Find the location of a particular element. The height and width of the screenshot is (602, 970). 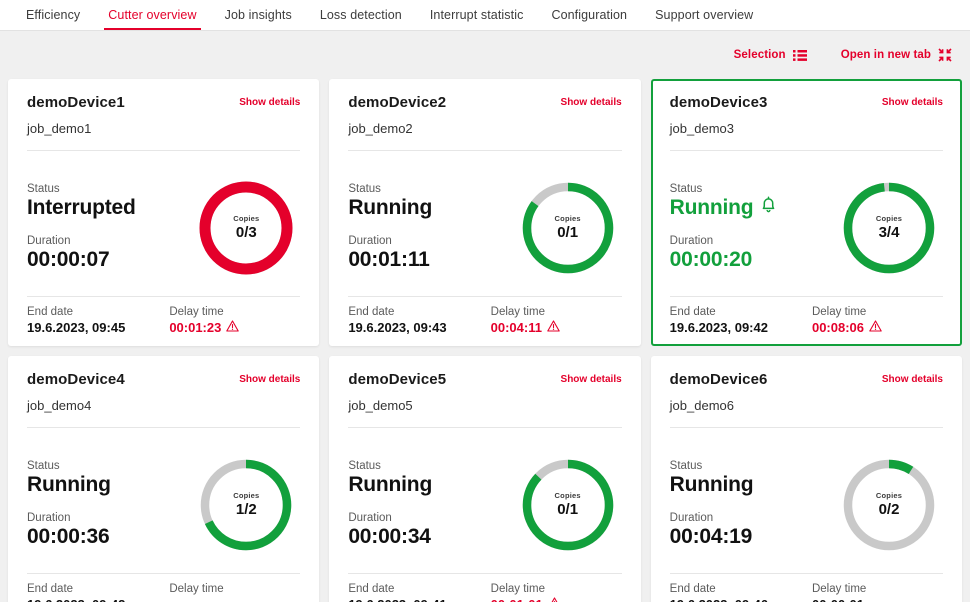

duration-value: 00:04:19 is located at coordinates (711, 536).